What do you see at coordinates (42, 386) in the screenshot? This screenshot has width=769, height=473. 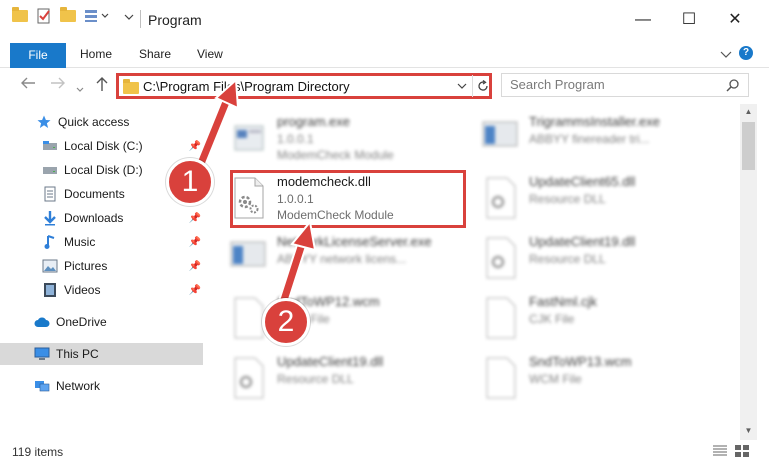 I see `network-icon` at bounding box center [42, 386].